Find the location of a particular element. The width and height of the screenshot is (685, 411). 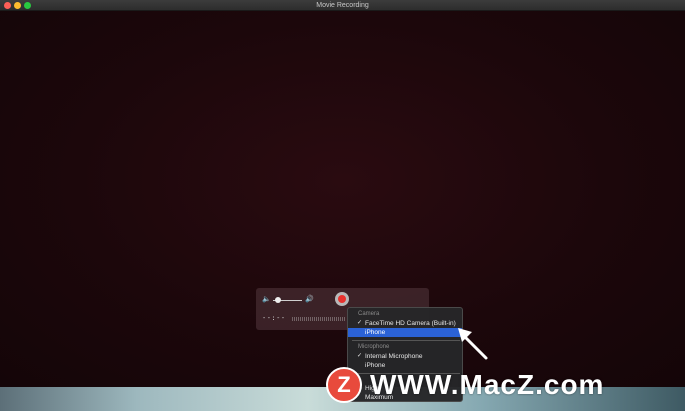

watermark-text: WWW.MacZ.com is located at coordinates (487, 384).